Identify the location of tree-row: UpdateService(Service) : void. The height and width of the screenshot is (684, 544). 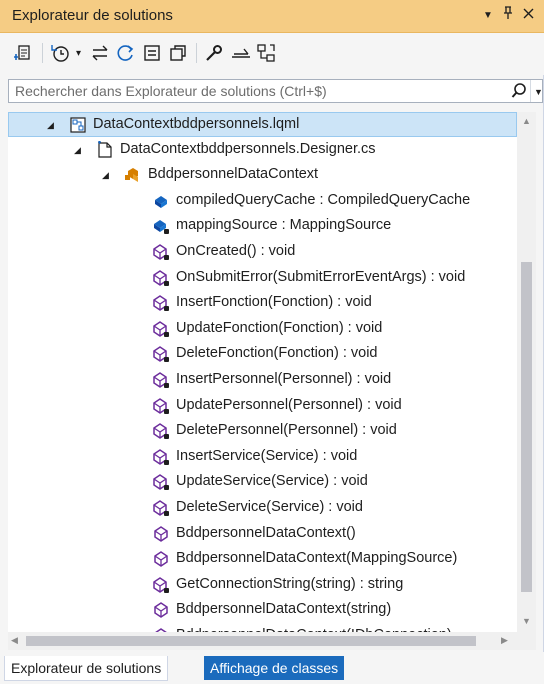
(262, 482).